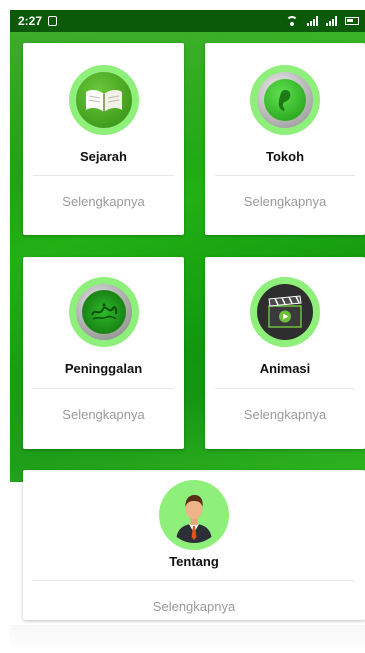  Describe the element at coordinates (285, 156) in the screenshot. I see `card-title: Tokoh` at that location.